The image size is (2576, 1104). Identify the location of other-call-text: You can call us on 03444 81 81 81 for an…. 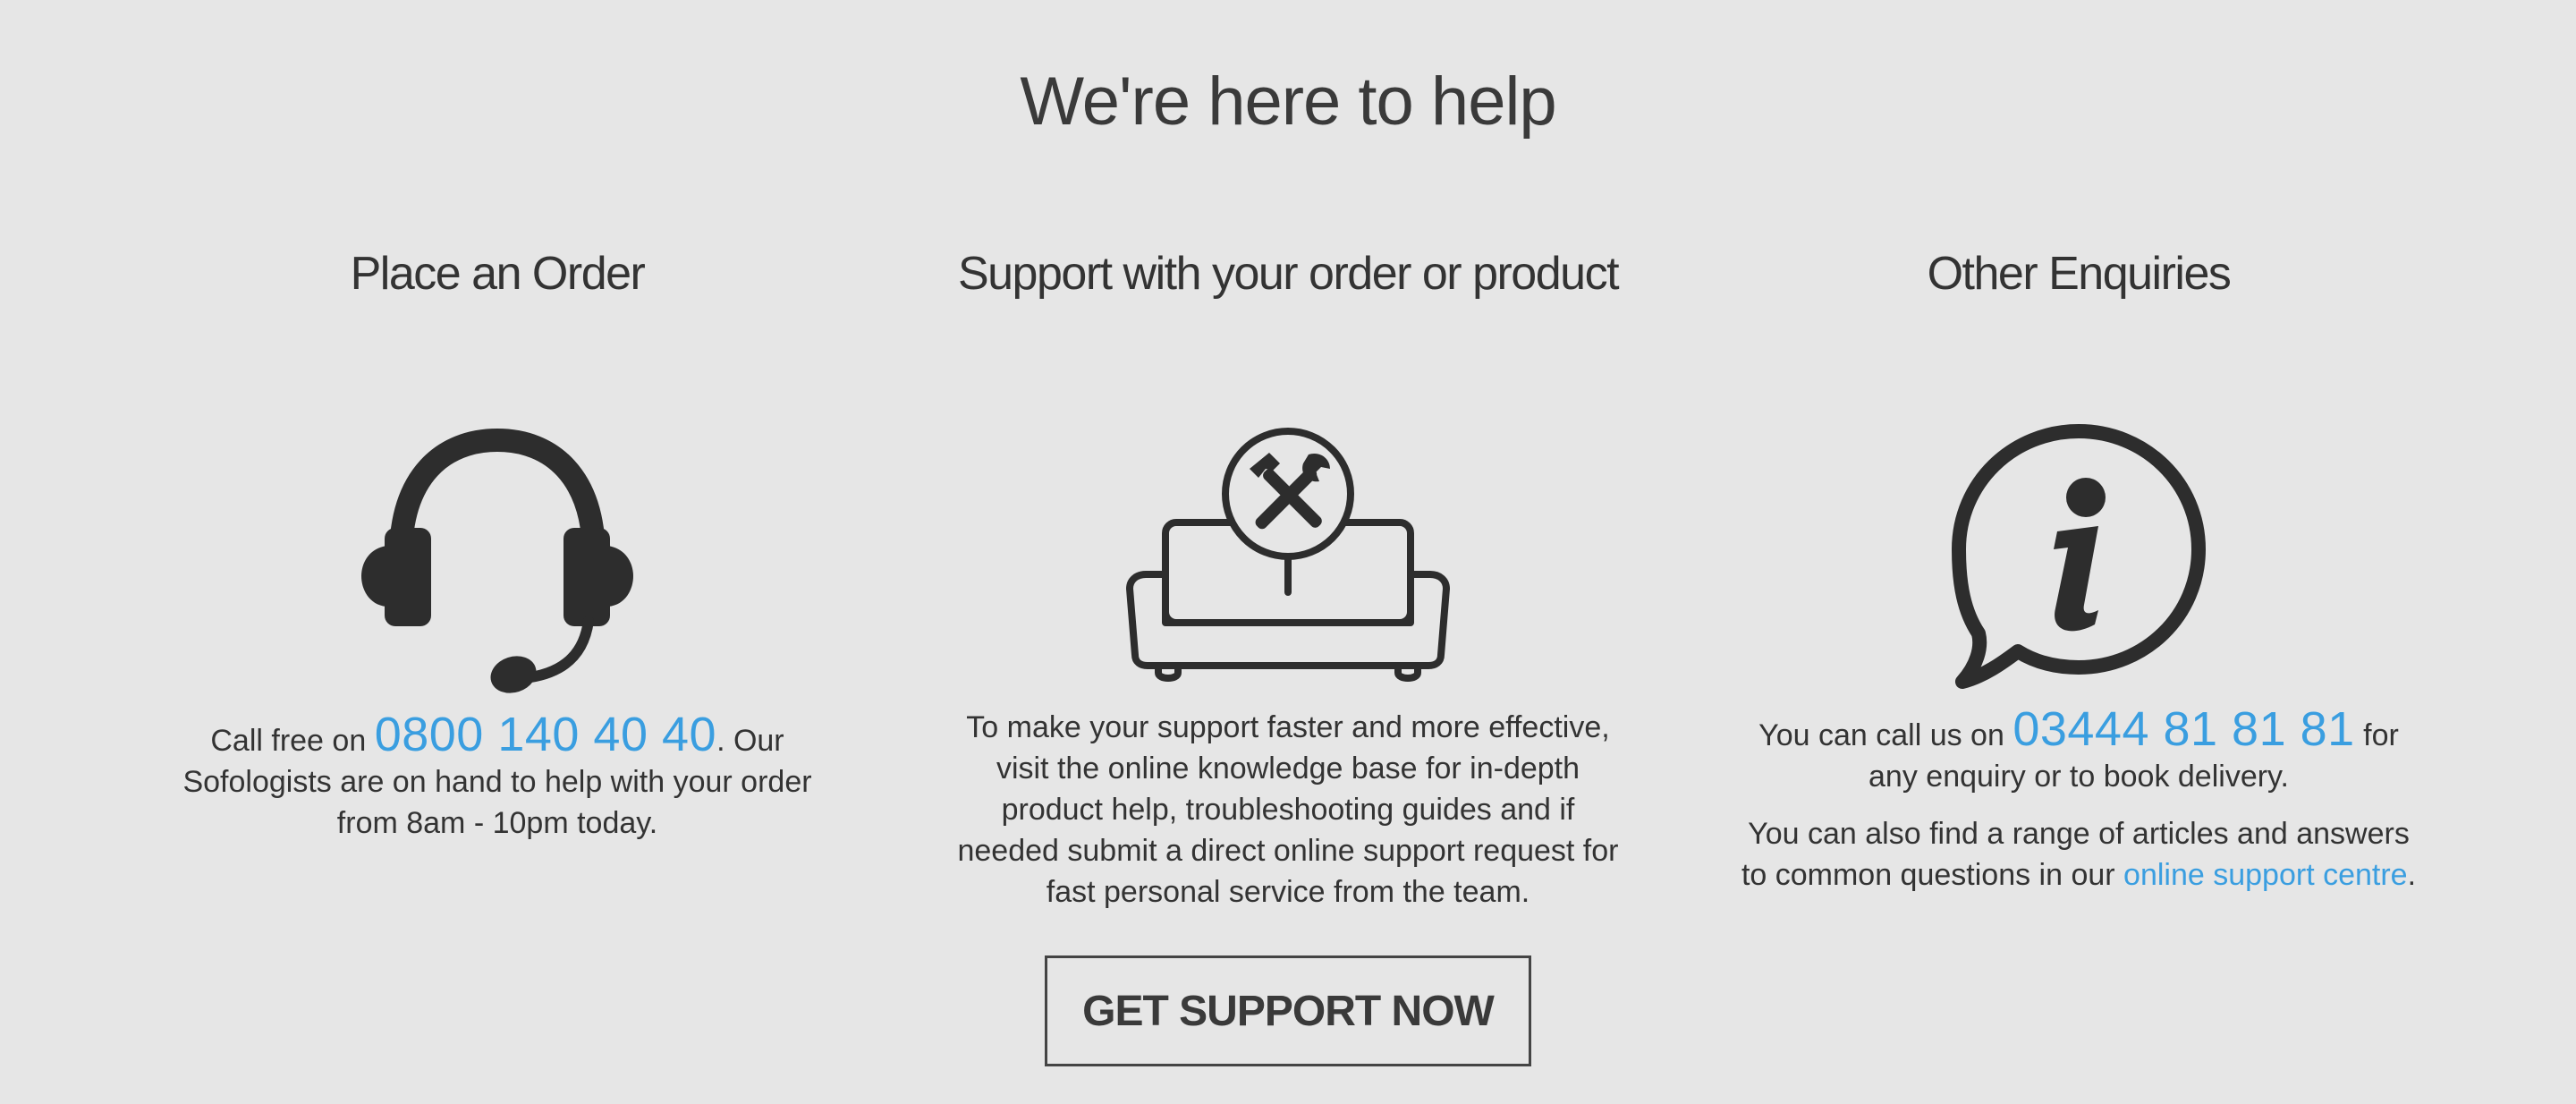
(2079, 751).